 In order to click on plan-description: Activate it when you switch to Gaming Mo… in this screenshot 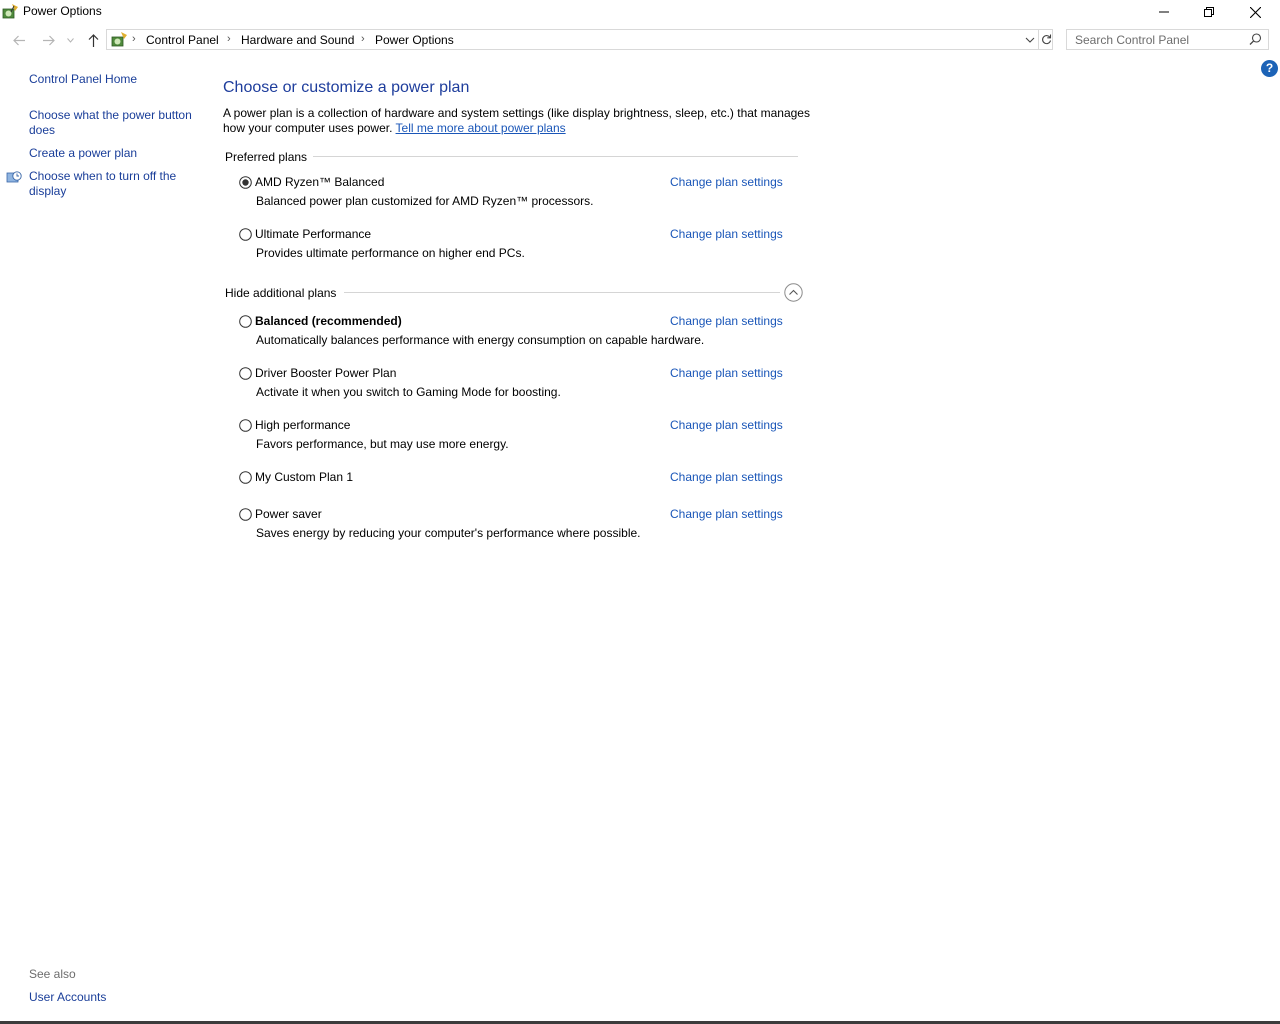, I will do `click(408, 392)`.